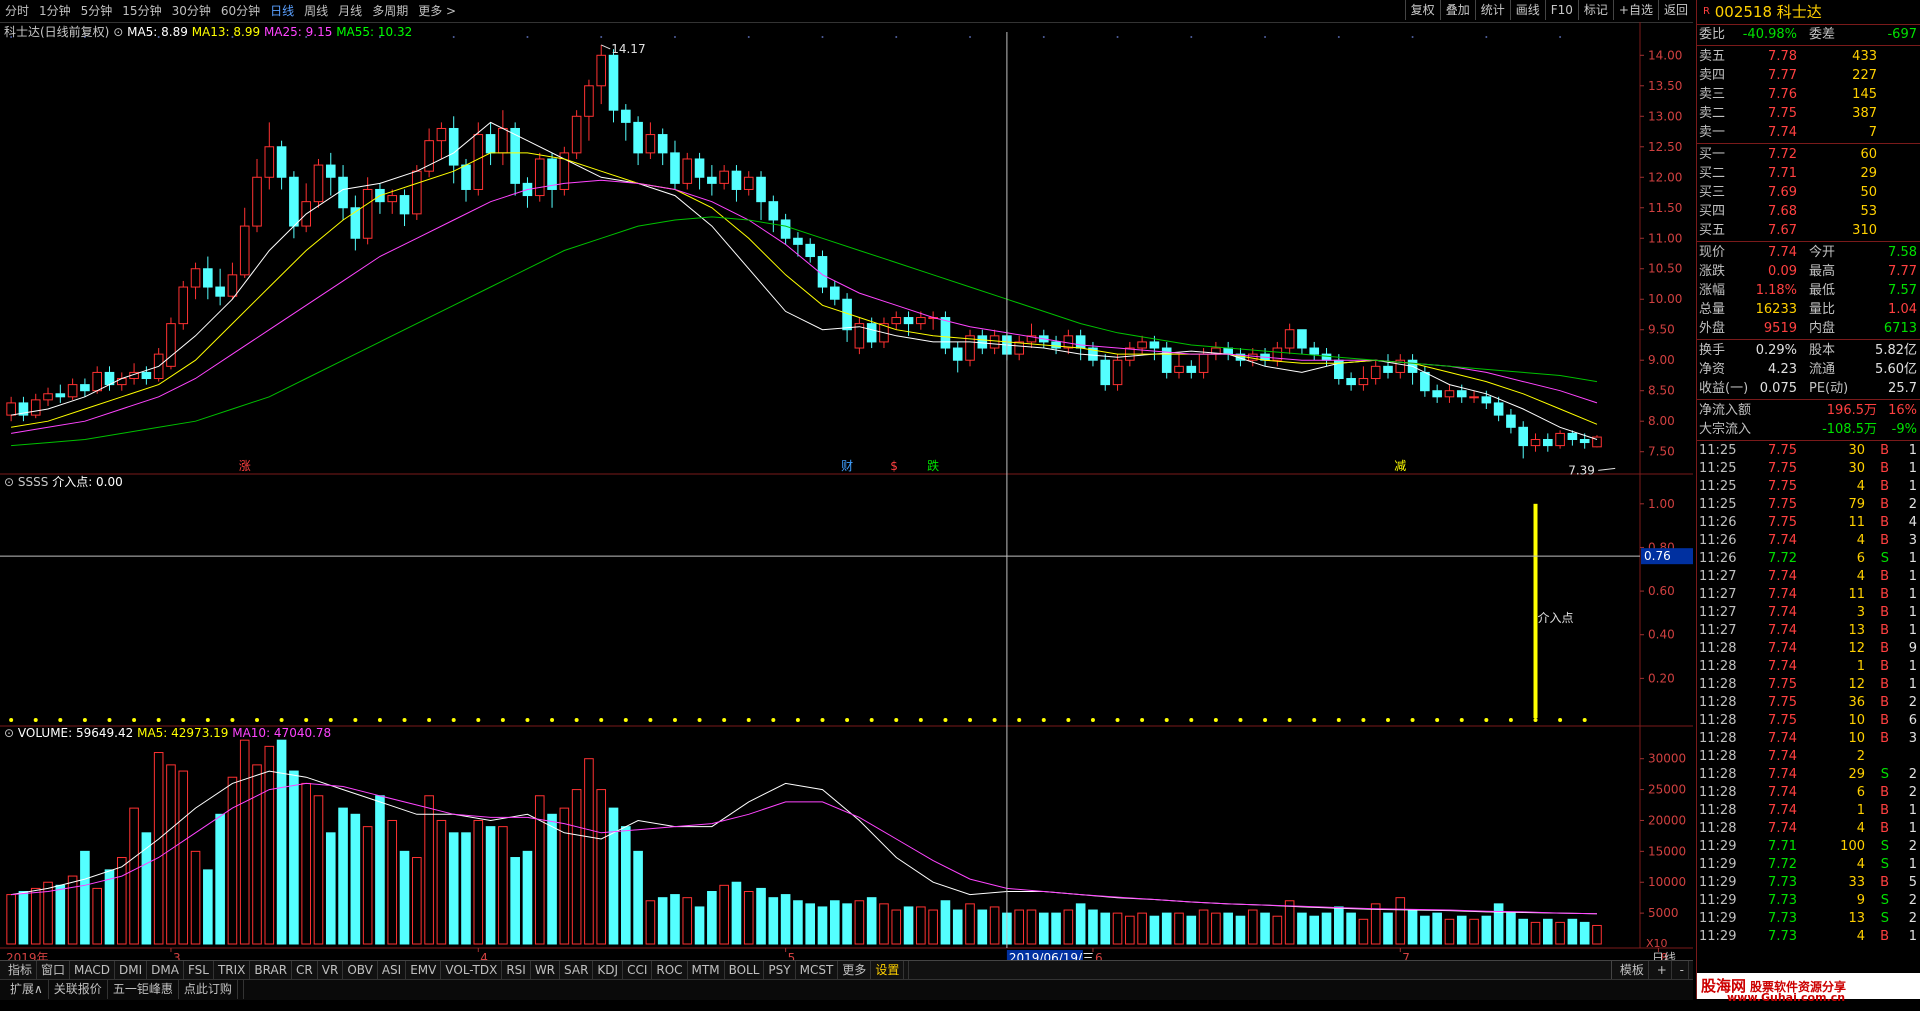 This screenshot has width=1920, height=1011. Describe the element at coordinates (17, 11) in the screenshot. I see `period-tab: 分时` at that location.